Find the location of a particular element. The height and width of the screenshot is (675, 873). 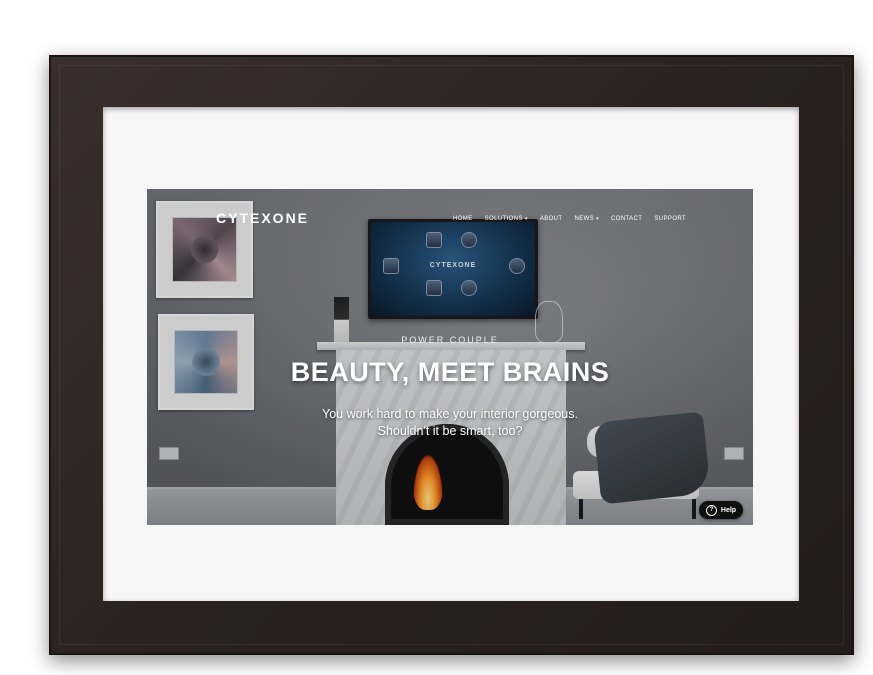

help-button: ? Help is located at coordinates (721, 510).